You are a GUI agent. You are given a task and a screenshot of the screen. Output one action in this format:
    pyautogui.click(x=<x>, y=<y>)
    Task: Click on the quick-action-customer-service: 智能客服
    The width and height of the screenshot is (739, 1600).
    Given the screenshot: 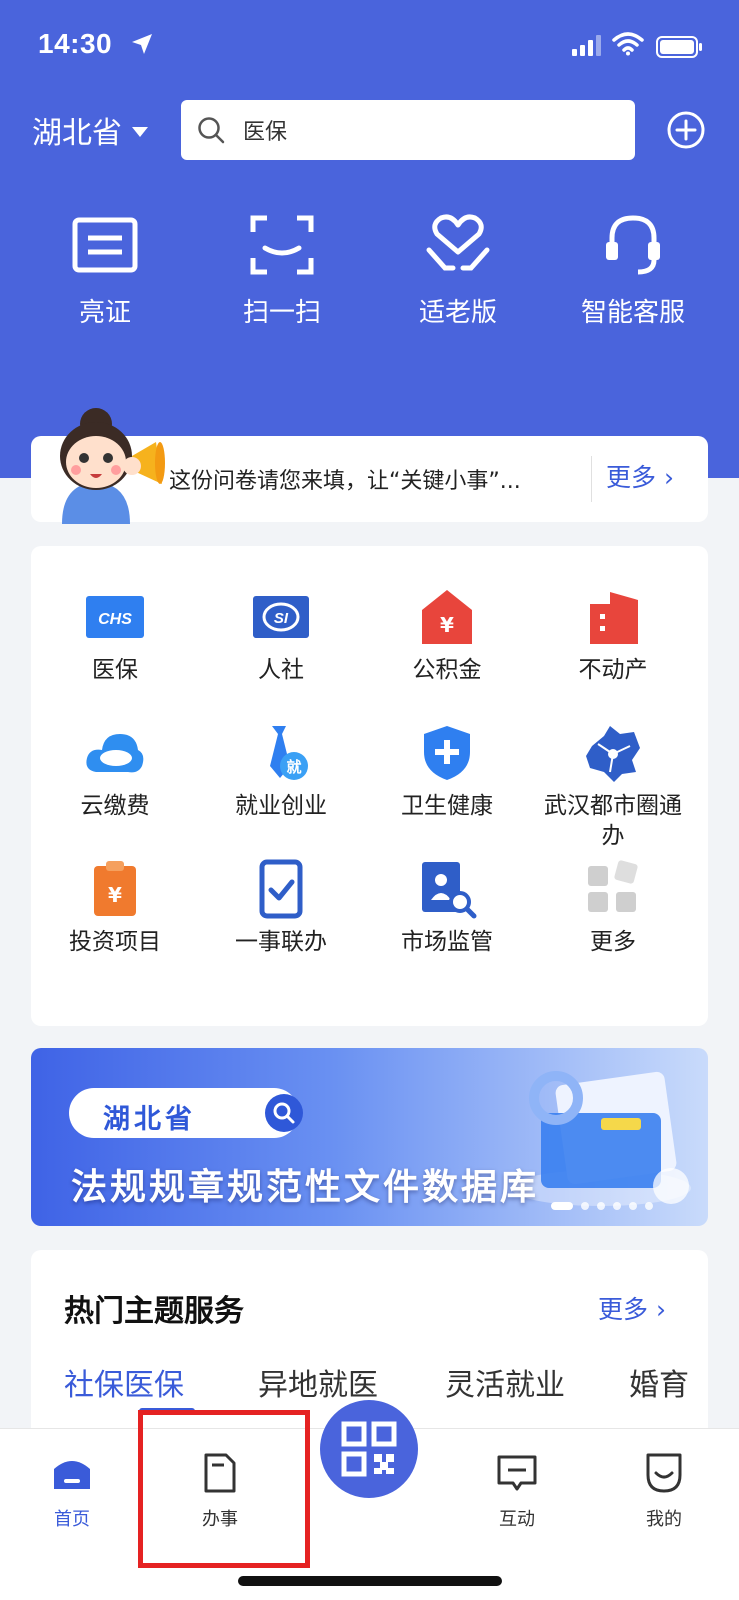 What is the action you would take?
    pyautogui.click(x=633, y=269)
    